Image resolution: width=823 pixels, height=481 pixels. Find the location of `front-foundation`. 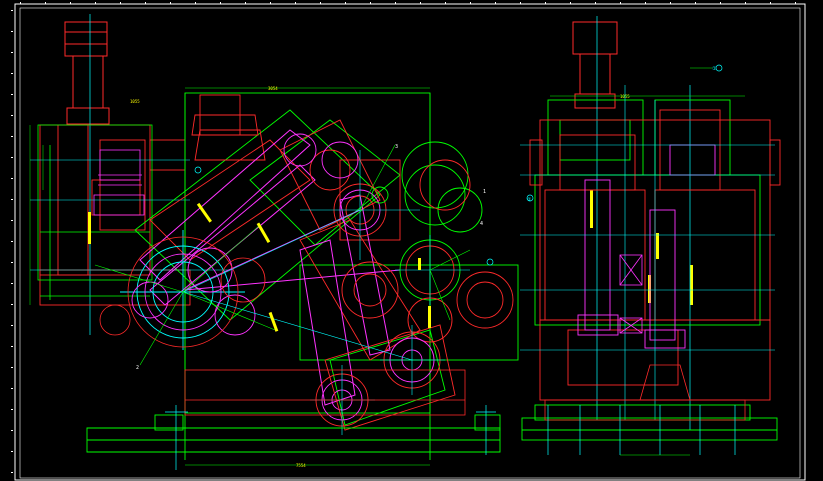

front-foundation is located at coordinates (649, 422).